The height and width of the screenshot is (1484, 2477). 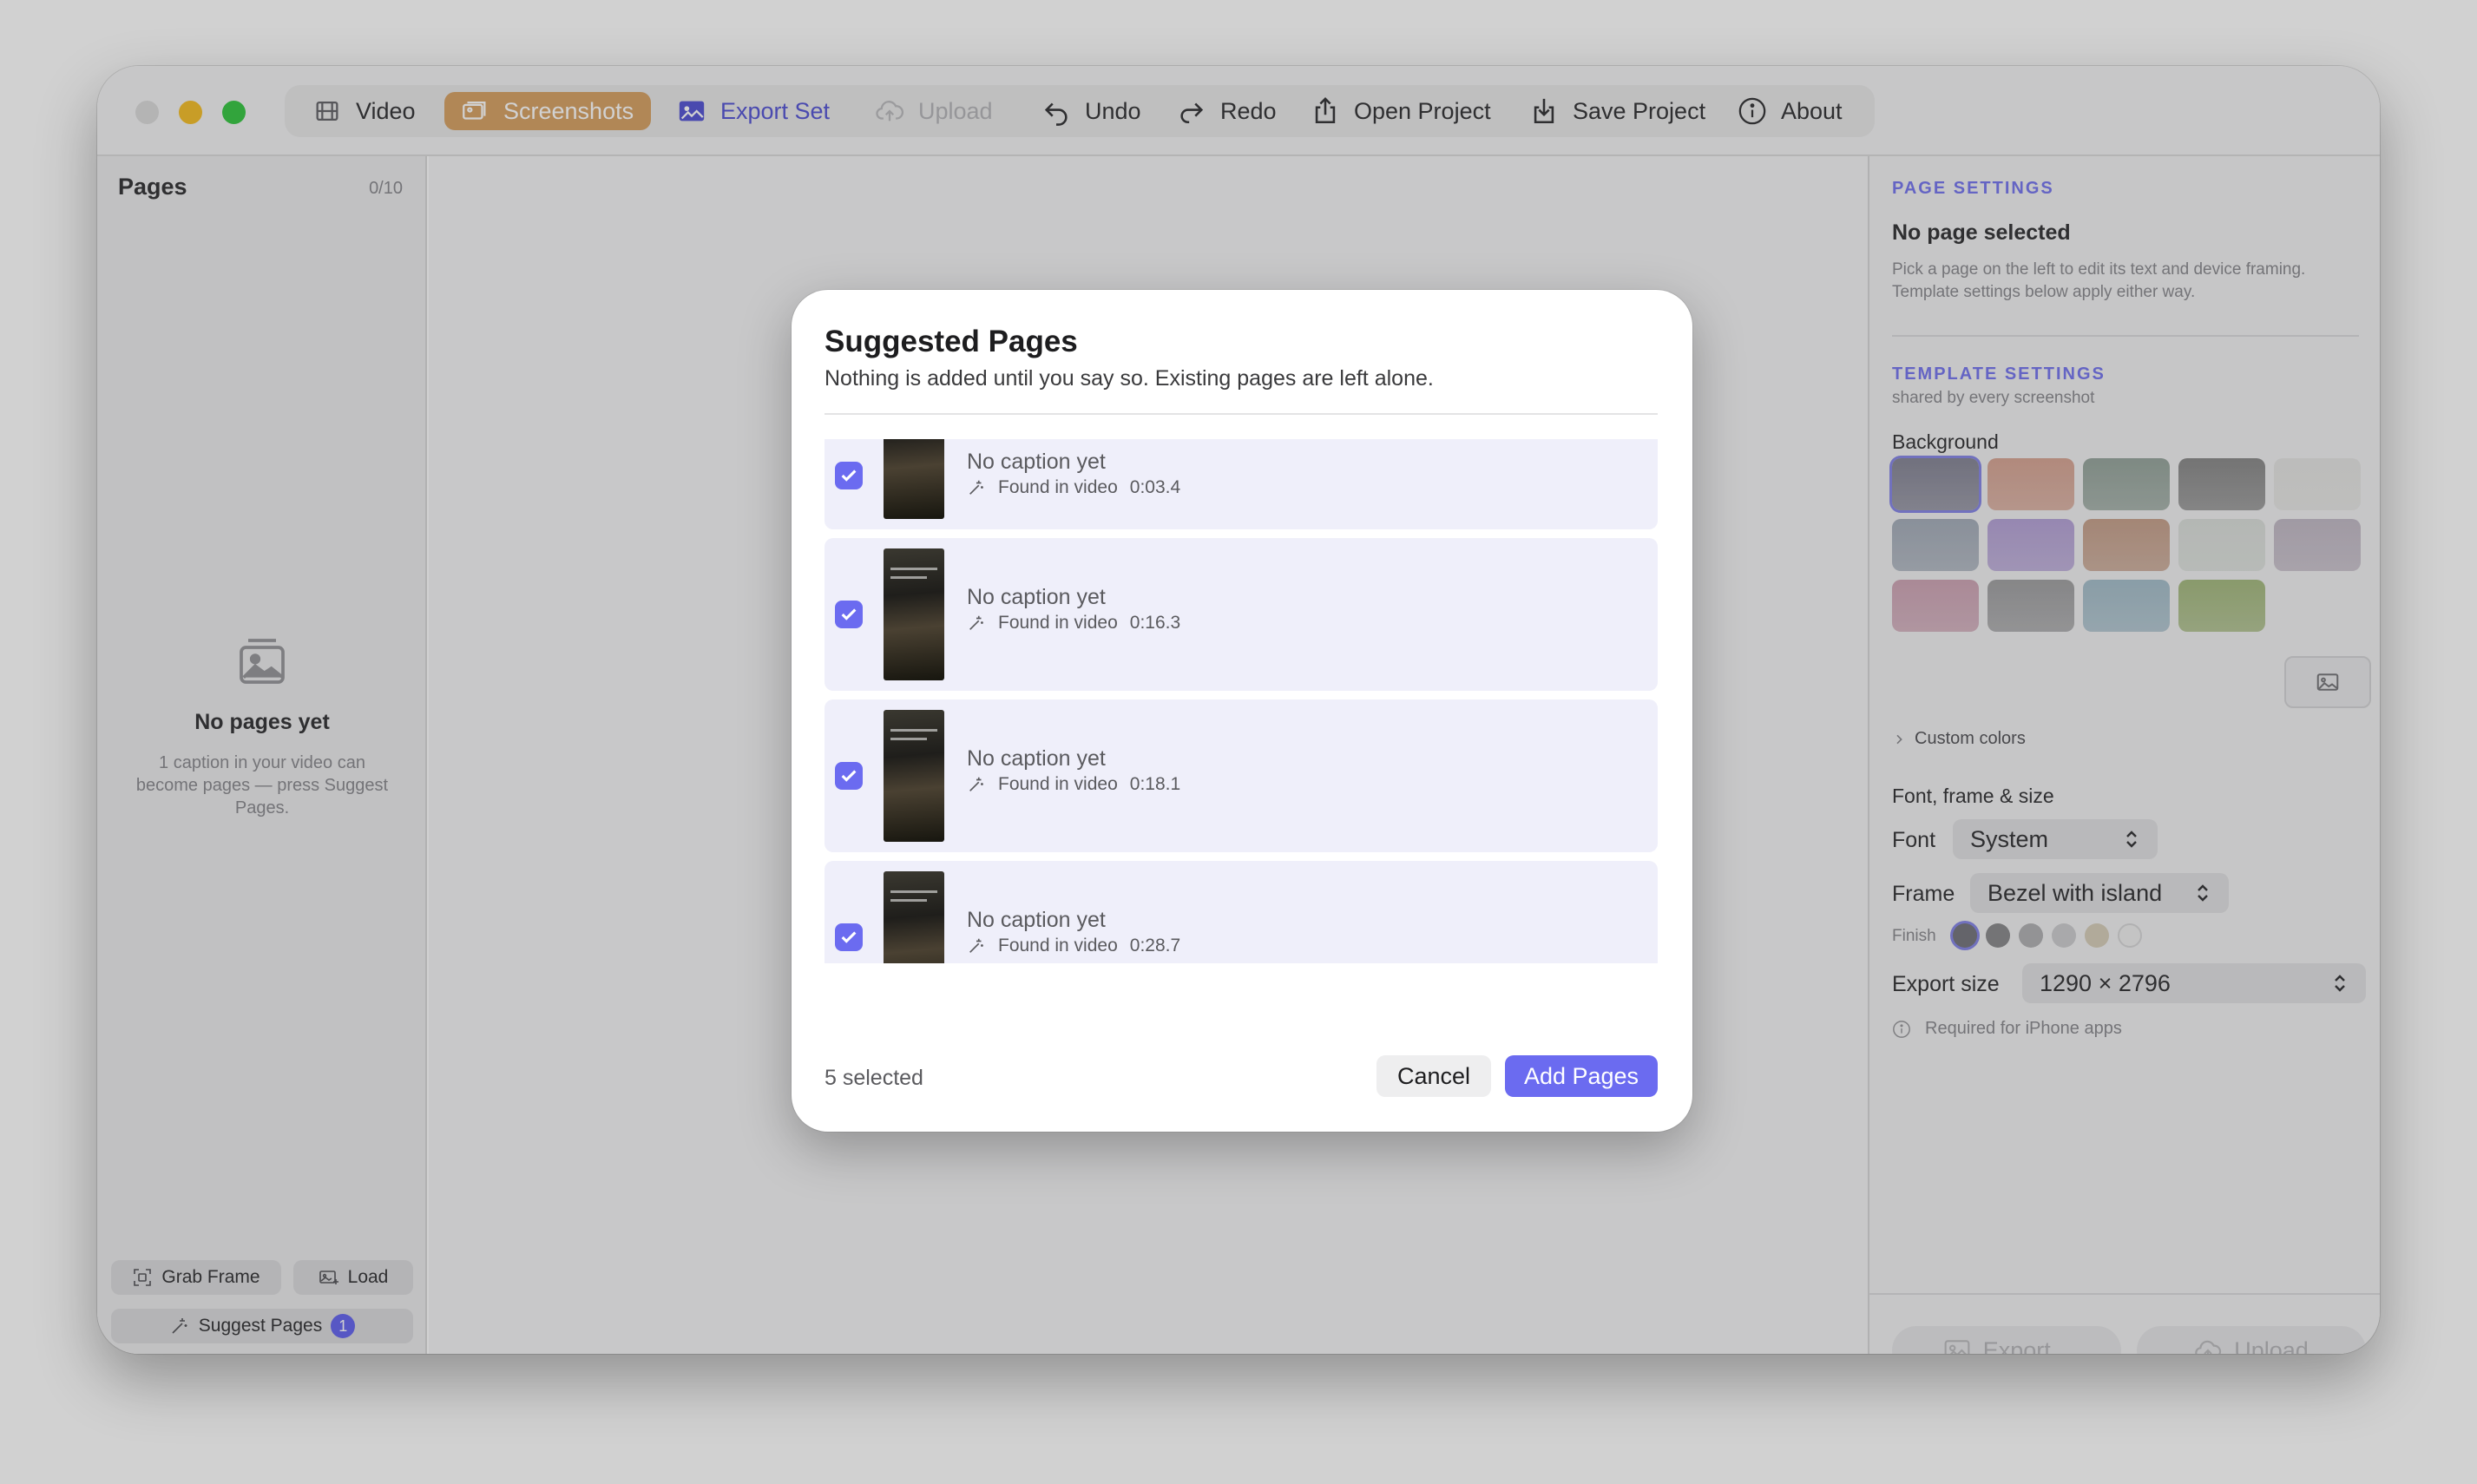 I want to click on save-project-label: Save Project, so click(x=1640, y=110).